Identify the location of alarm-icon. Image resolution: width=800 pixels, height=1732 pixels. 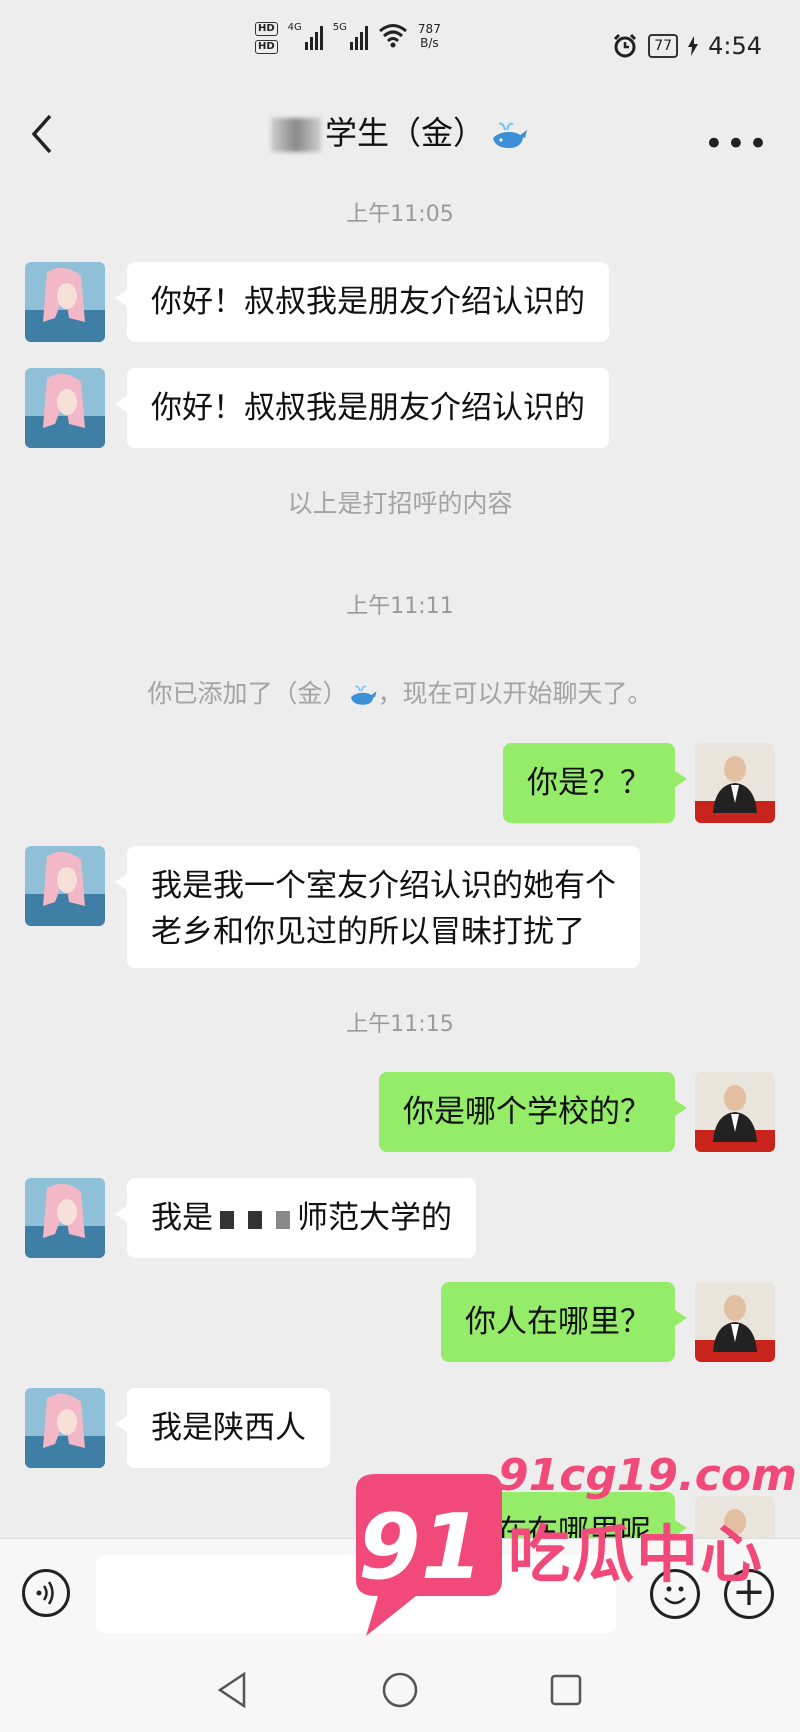
(625, 45).